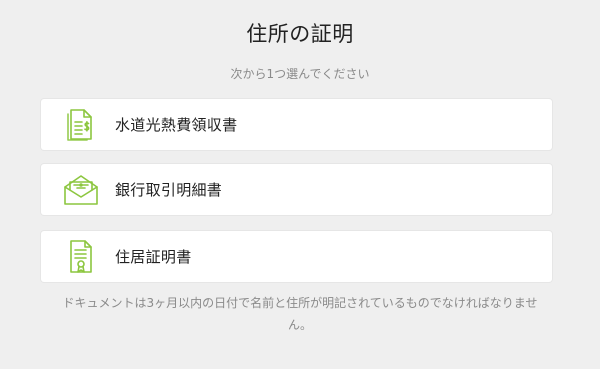  What do you see at coordinates (300, 74) in the screenshot?
I see `page-subtitle: 次から1つ選んでください` at bounding box center [300, 74].